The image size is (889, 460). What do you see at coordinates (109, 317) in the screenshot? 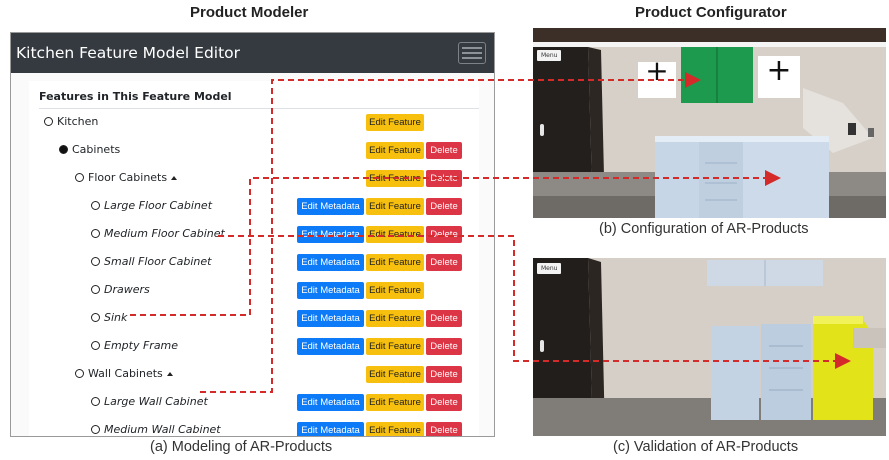
I see `feature-label: Sink` at bounding box center [109, 317].